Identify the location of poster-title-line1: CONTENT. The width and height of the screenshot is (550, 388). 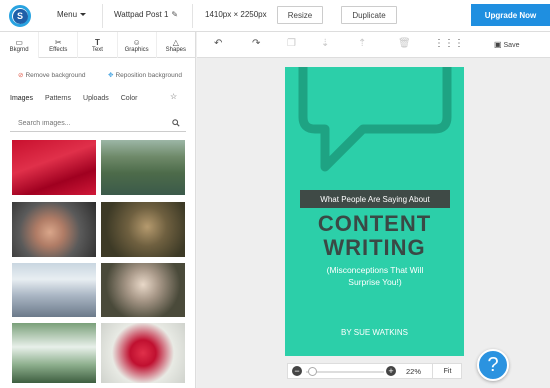
(374, 224).